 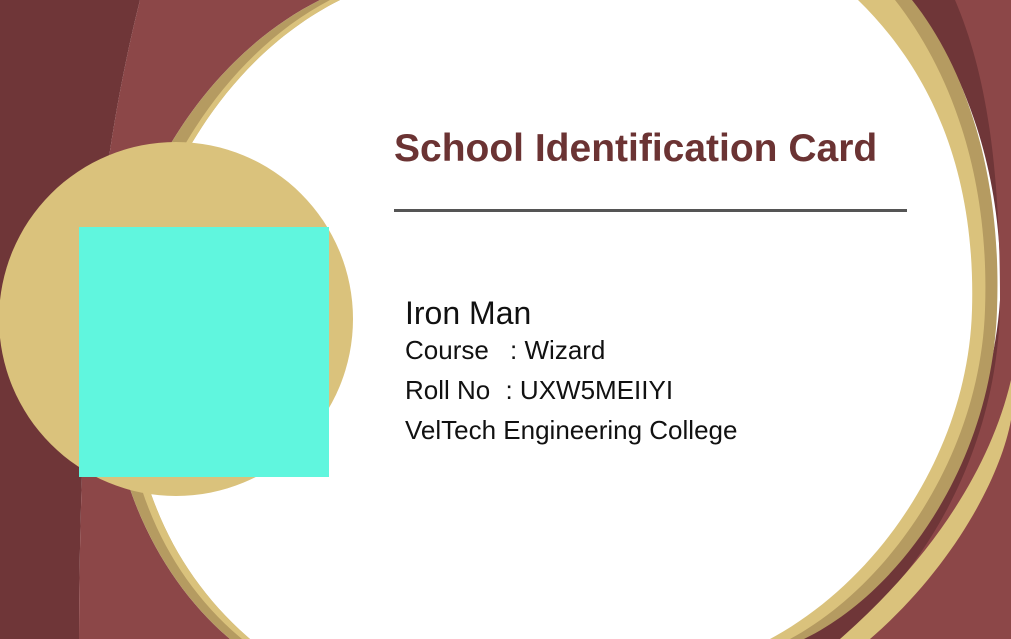 What do you see at coordinates (448, 390) in the screenshot?
I see `roll-label: Roll No` at bounding box center [448, 390].